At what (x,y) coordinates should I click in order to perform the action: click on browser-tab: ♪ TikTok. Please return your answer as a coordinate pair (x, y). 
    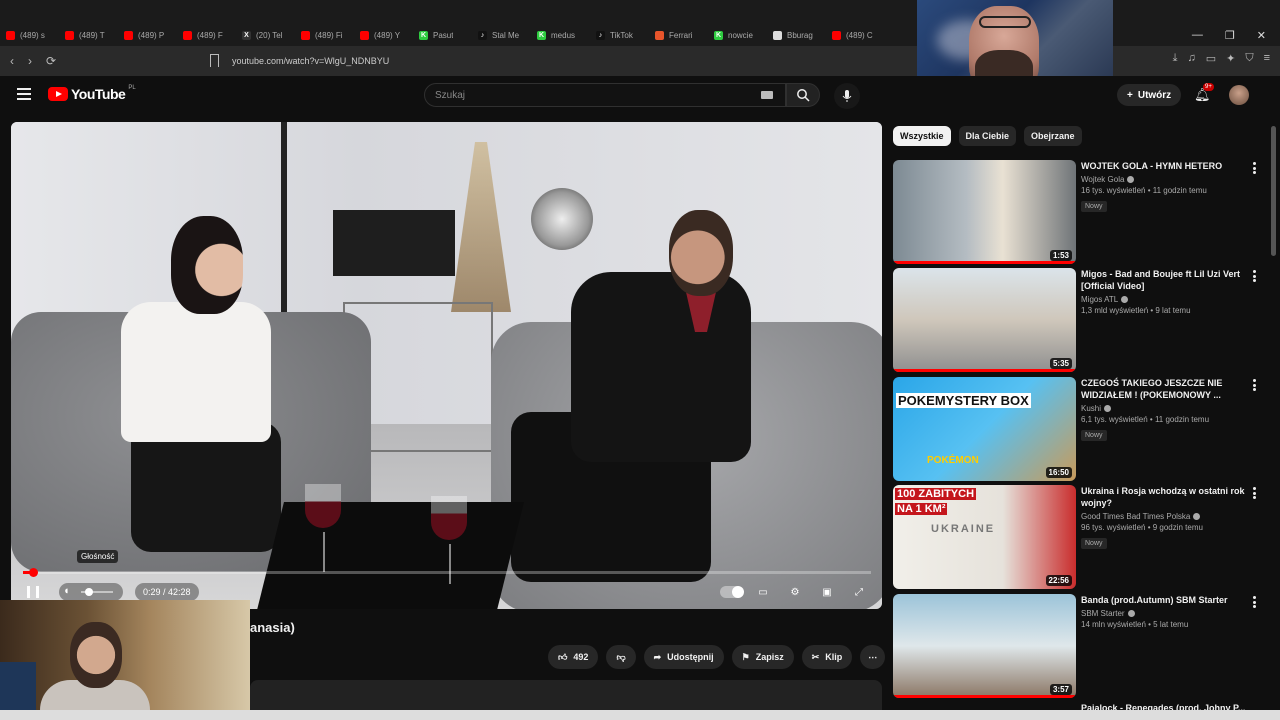
    Looking at the image, I should click on (619, 35).